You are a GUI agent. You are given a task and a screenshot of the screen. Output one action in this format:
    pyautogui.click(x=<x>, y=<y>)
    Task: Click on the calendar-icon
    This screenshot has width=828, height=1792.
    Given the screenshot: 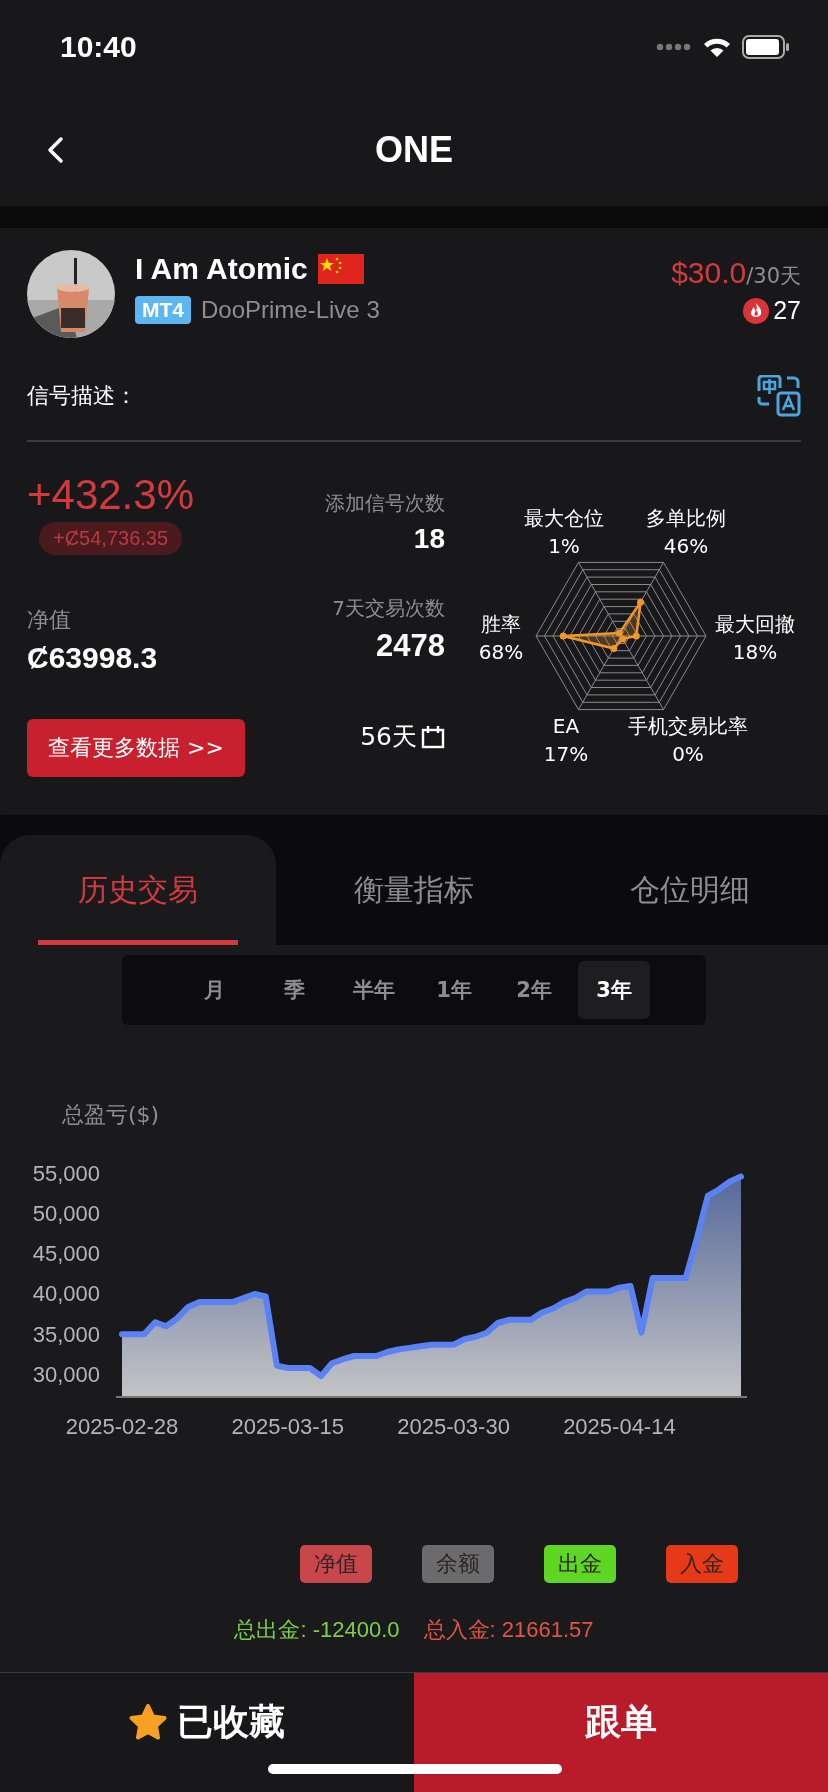 What is the action you would take?
    pyautogui.click(x=433, y=736)
    